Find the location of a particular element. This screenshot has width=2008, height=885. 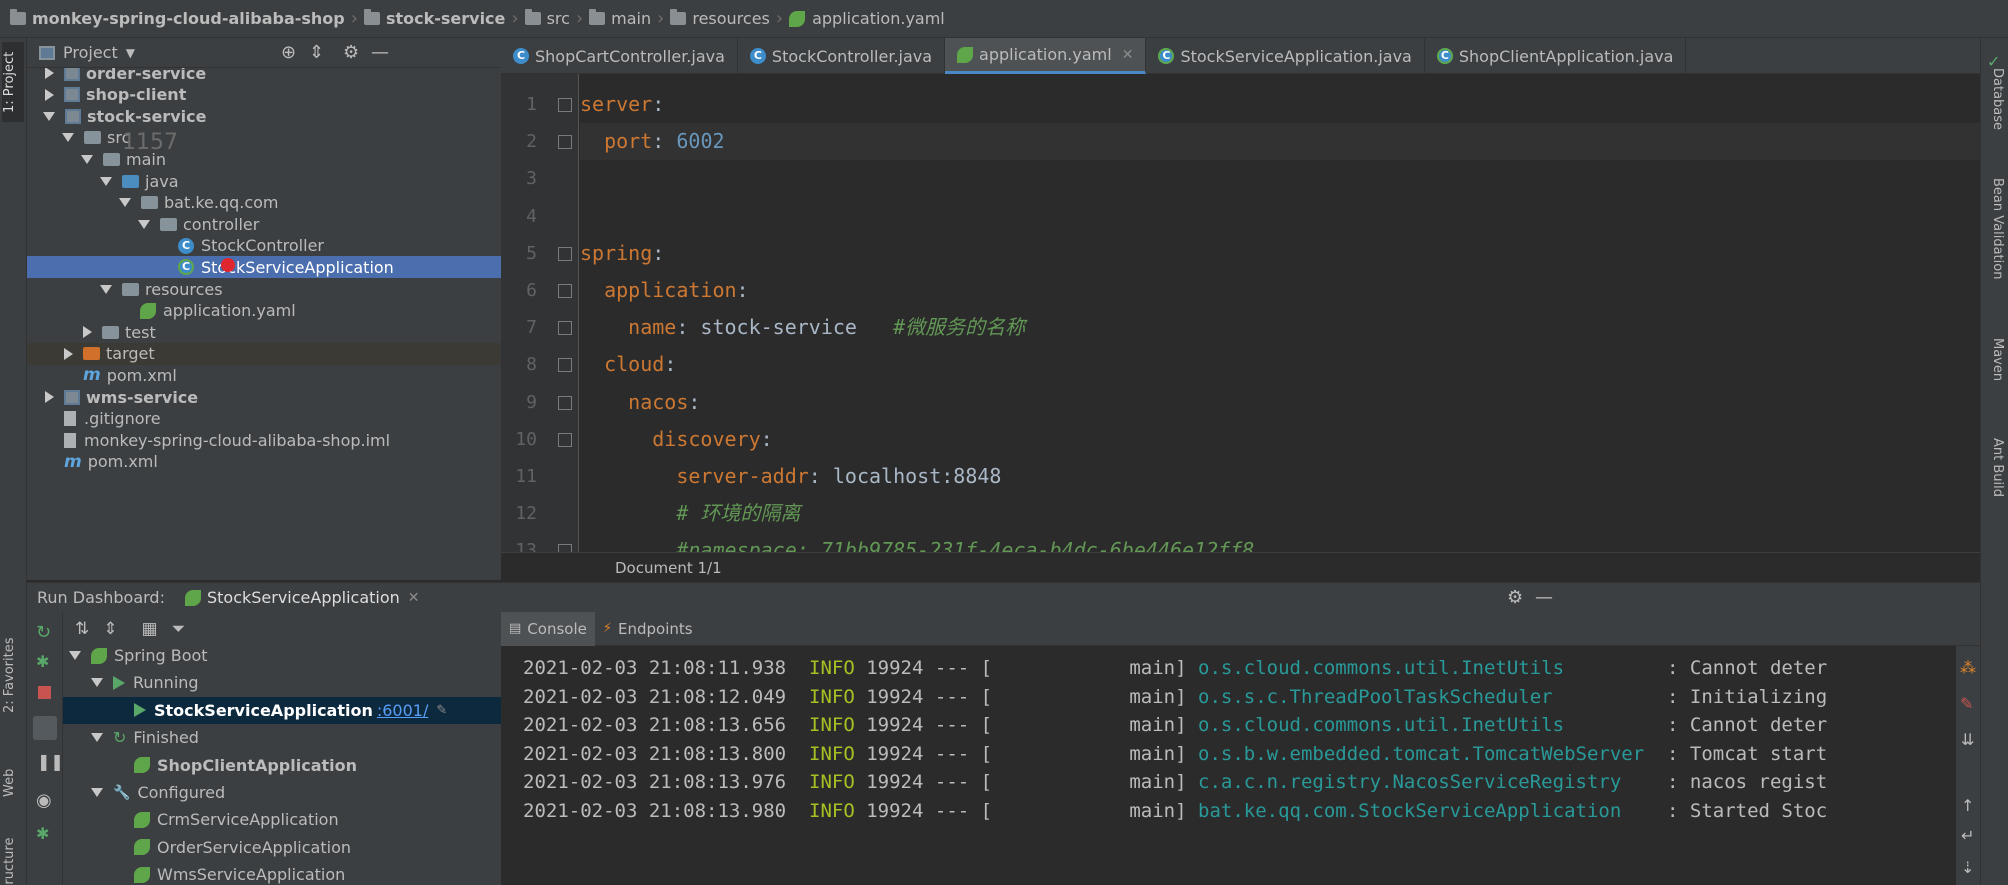

rerun-icon: ↻ is located at coordinates (43, 632).